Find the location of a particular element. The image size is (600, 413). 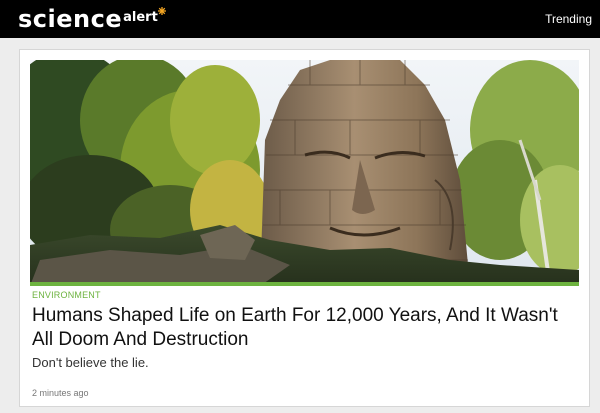

logo-subword: alert is located at coordinates (140, 17).